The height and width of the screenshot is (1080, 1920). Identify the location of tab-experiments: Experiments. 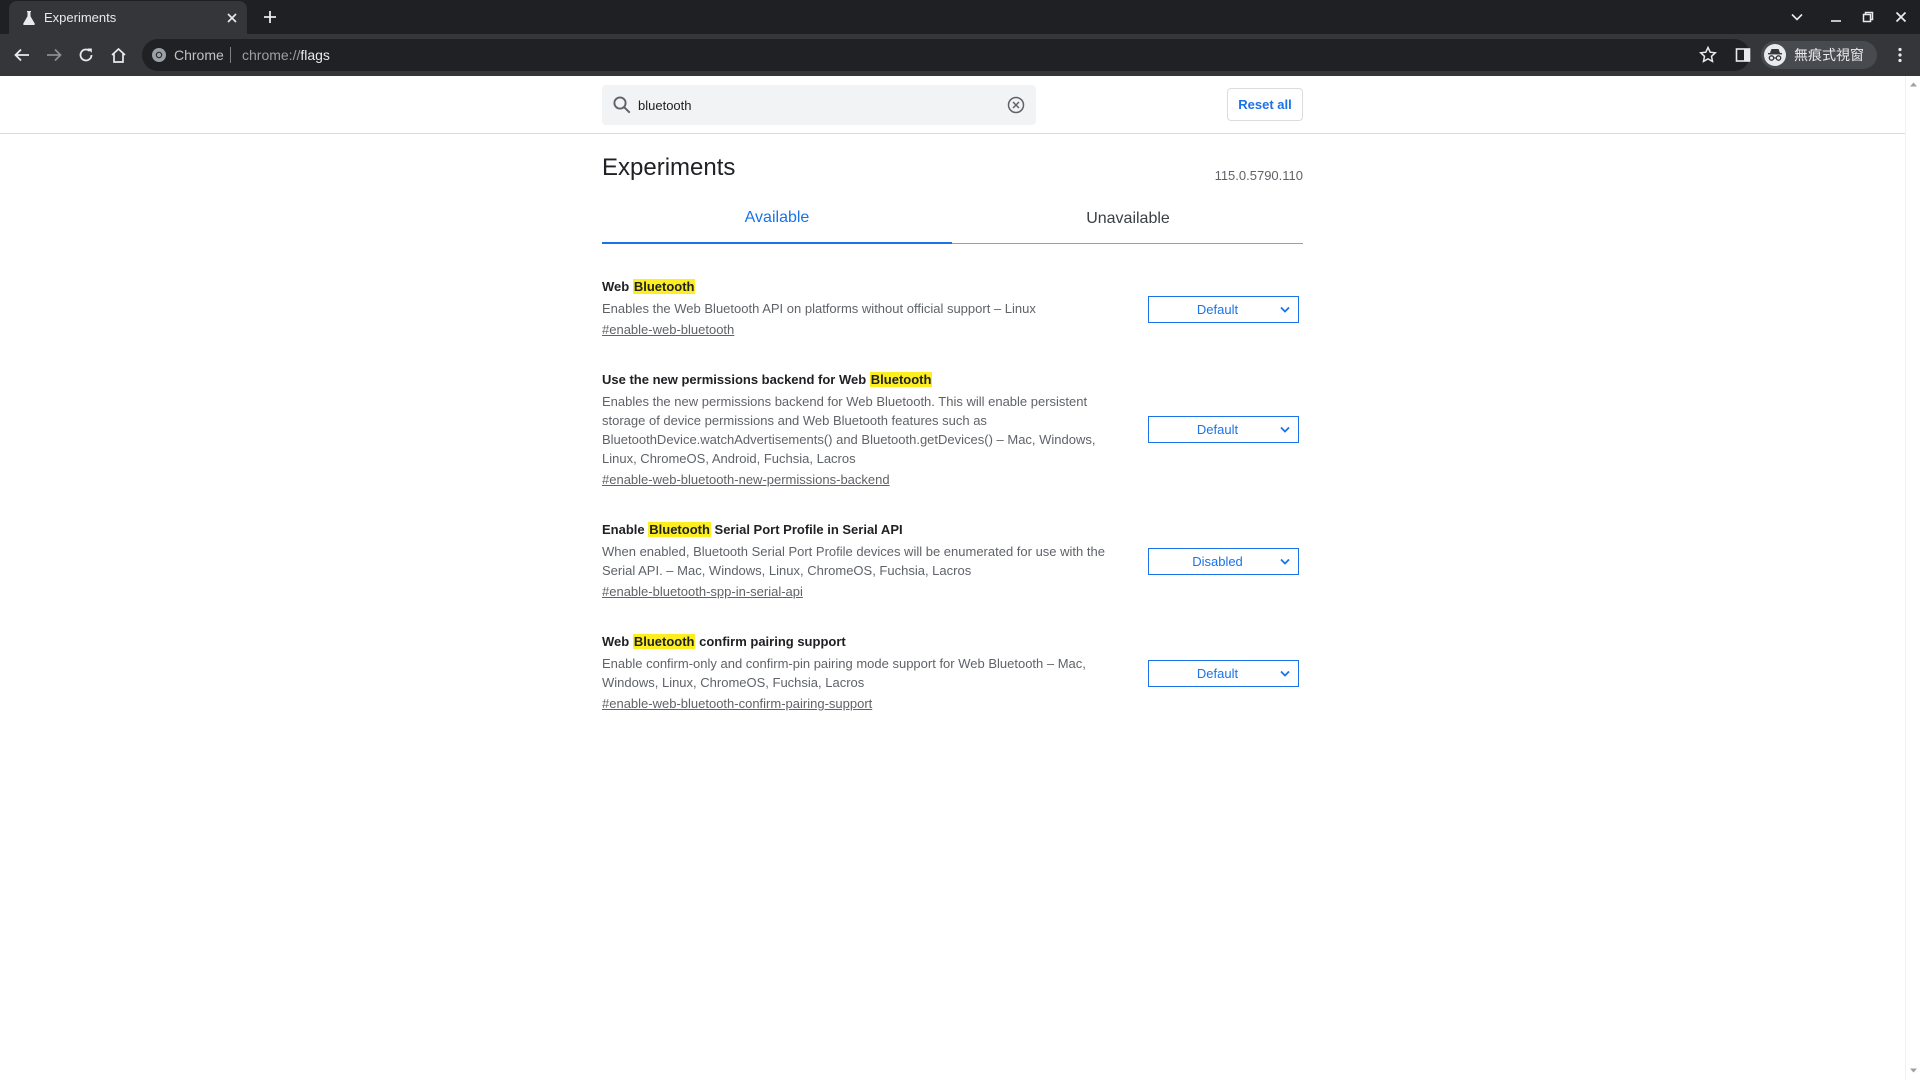
(128, 17).